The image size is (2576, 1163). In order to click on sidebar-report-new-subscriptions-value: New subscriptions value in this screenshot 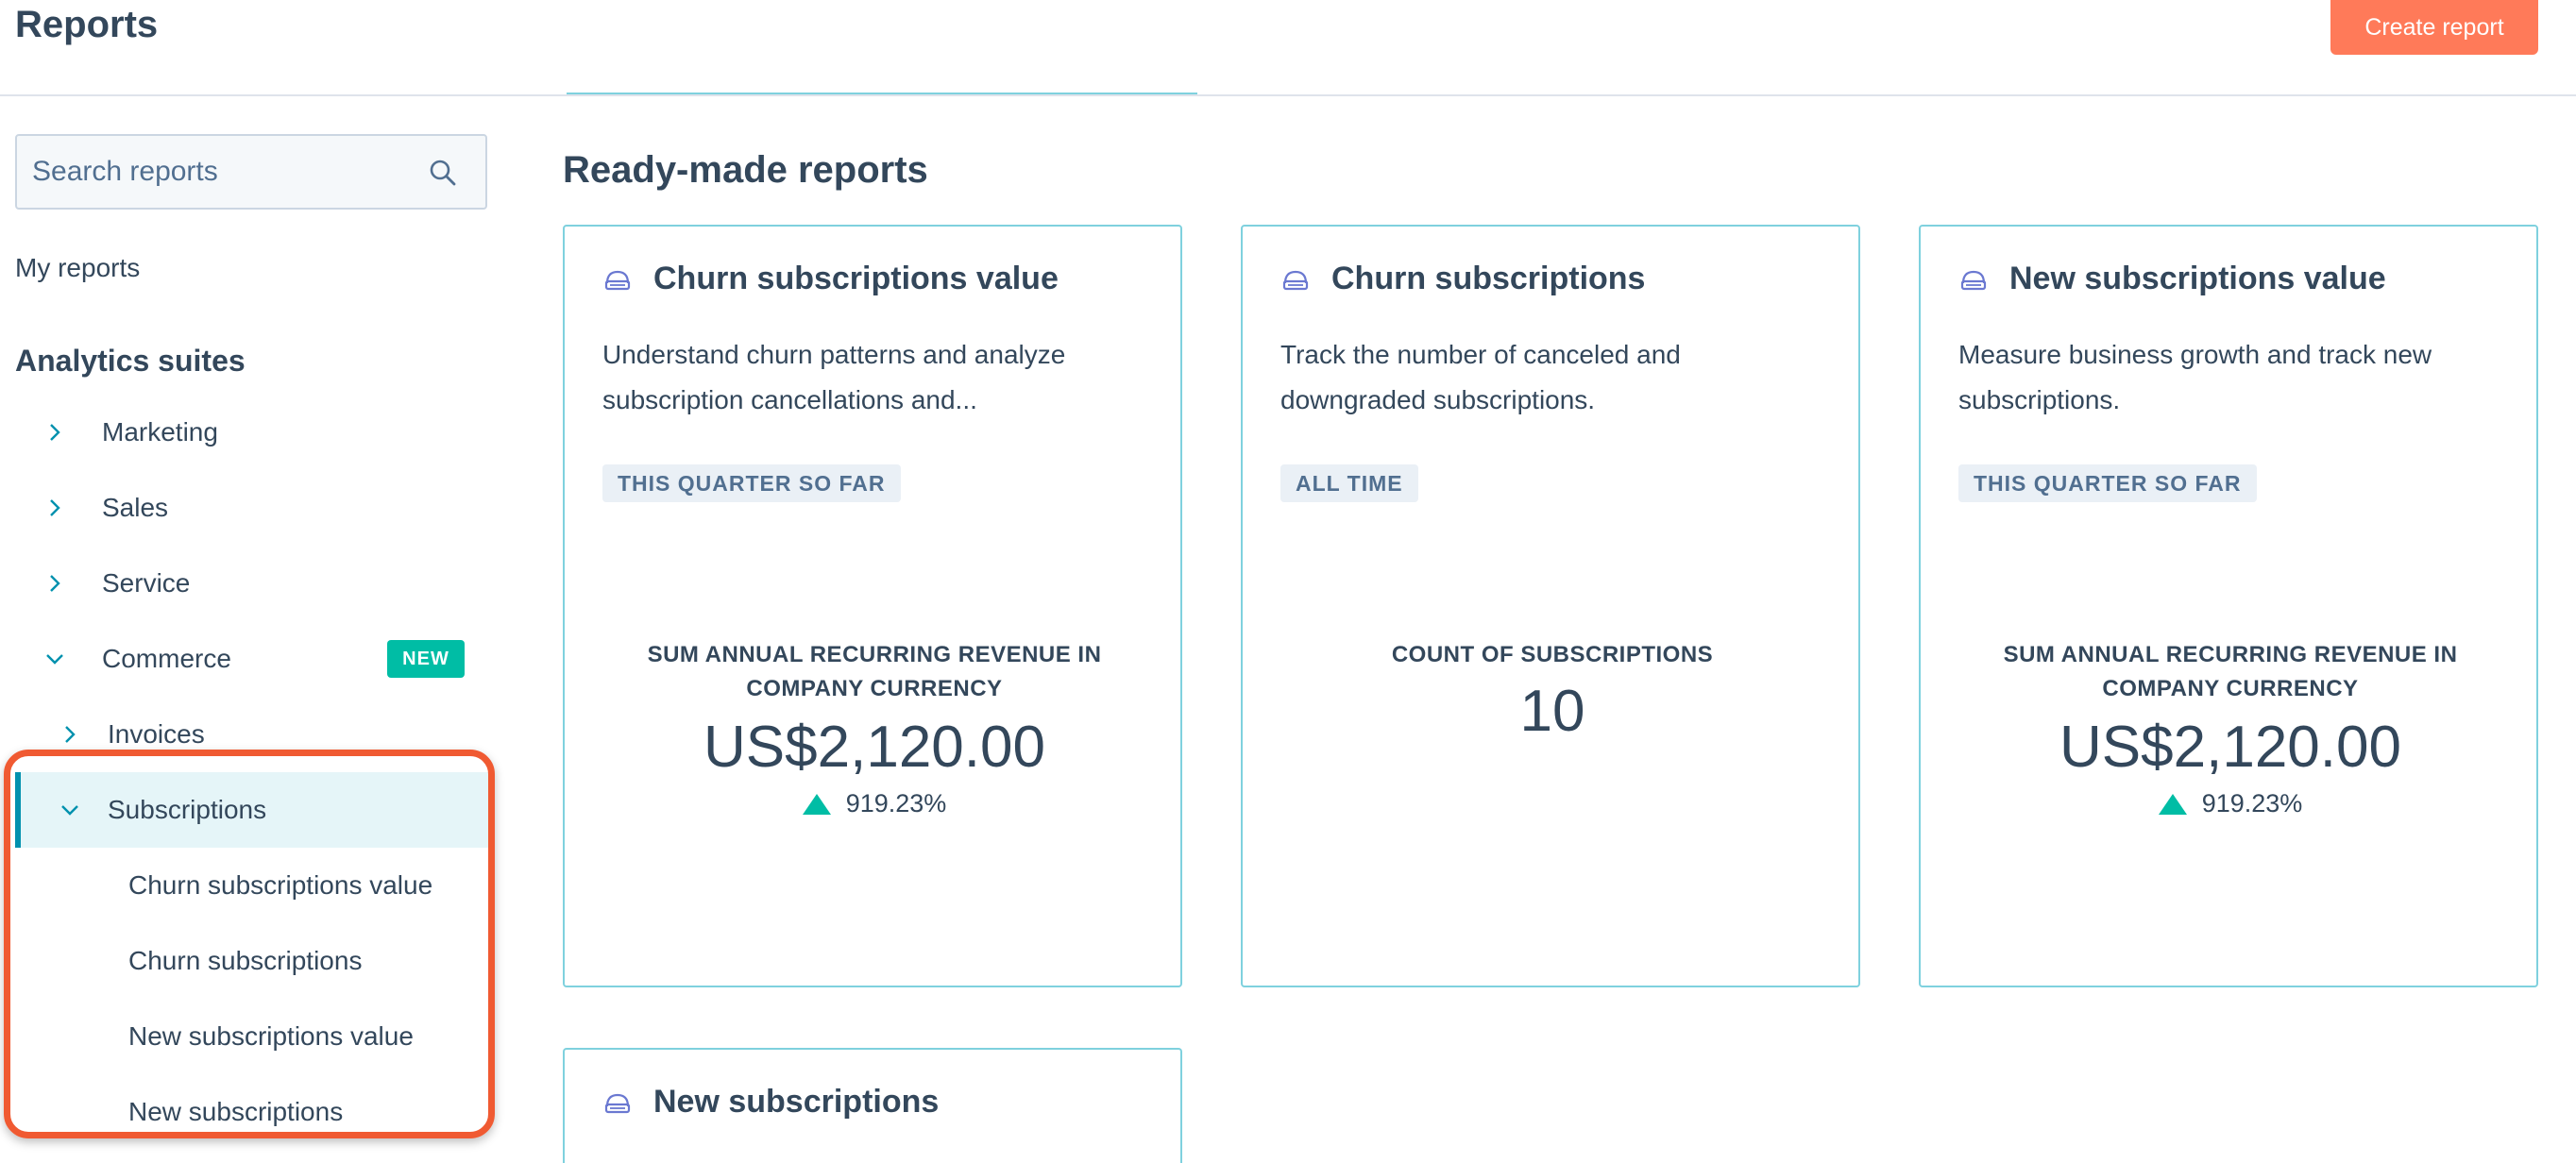, I will do `click(271, 1036)`.